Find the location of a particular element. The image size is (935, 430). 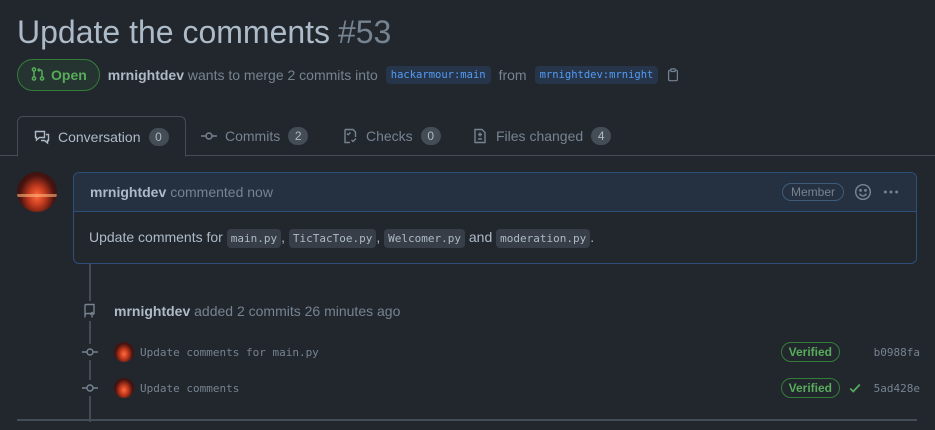

commit-row: Update comments Verified 5ad428e is located at coordinates (500, 388).